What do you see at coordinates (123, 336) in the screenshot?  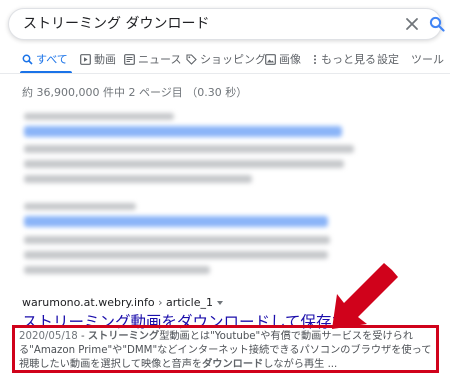 I see `snippet-keyword: ストリーミング` at bounding box center [123, 336].